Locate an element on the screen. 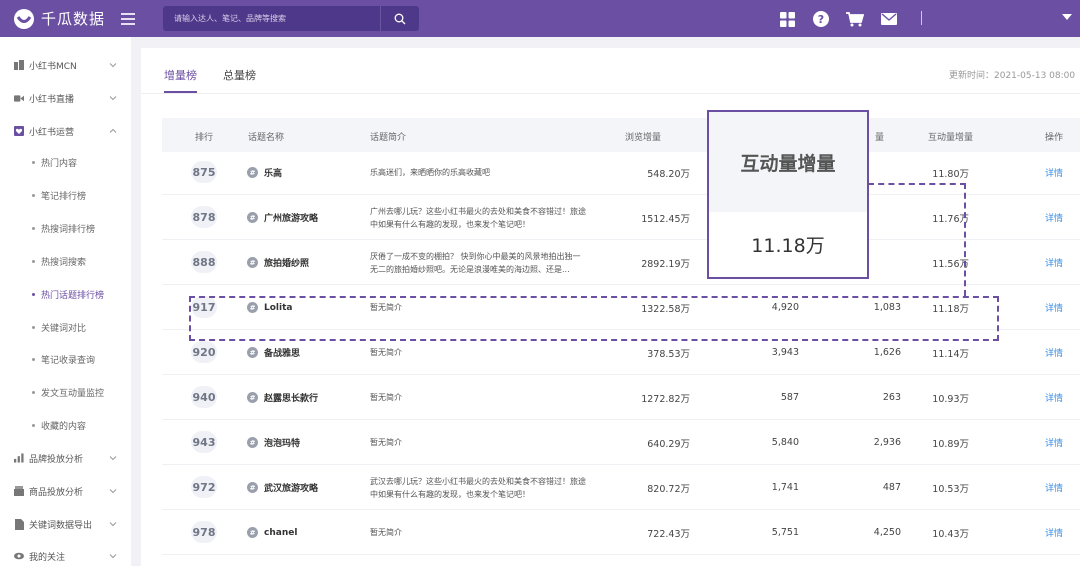  col-views: 浏览增量 is located at coordinates (643, 136).